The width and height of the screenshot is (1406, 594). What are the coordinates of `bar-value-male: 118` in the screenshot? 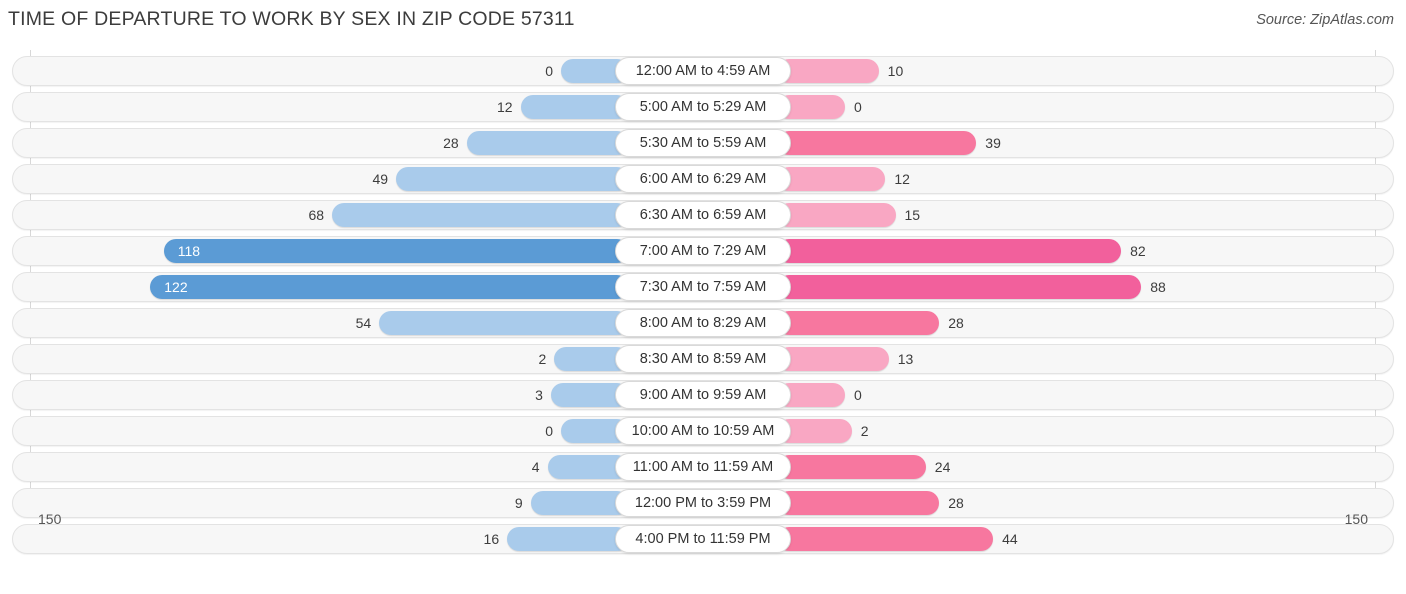 It's located at (189, 251).